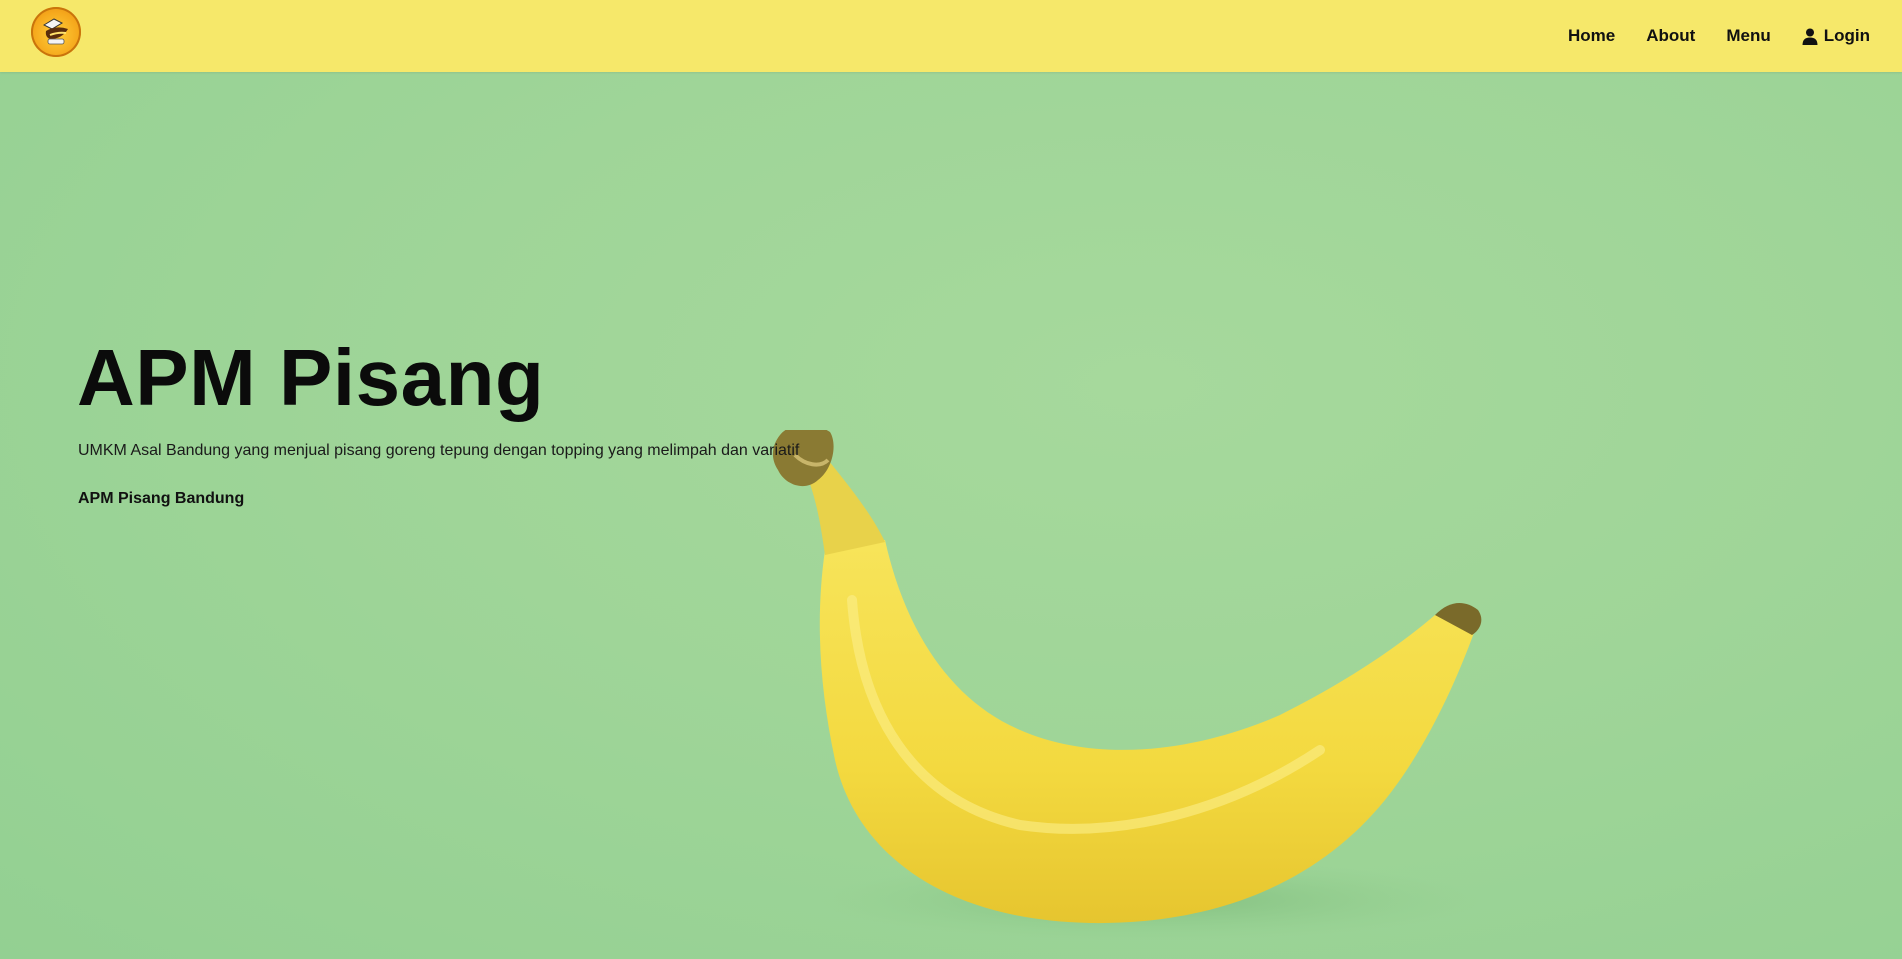  What do you see at coordinates (161, 498) in the screenshot?
I see `hero-brand: APM Pisang Bandung` at bounding box center [161, 498].